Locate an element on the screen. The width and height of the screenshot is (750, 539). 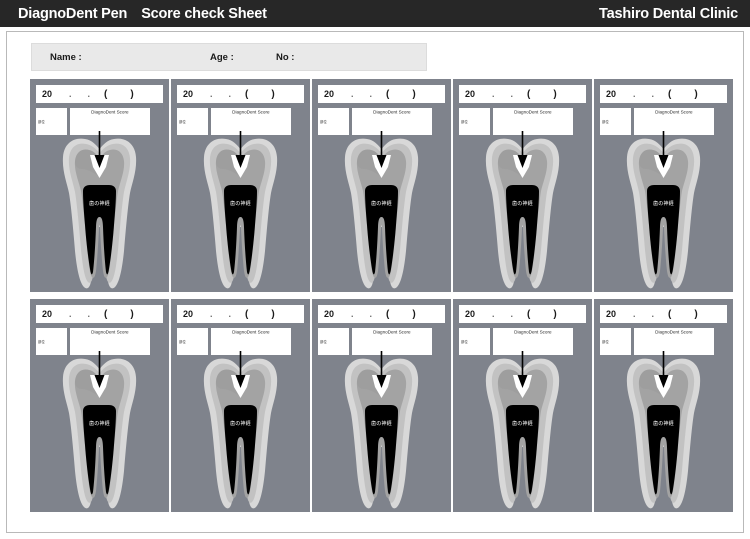
patient-number-label: No : is located at coordinates (285, 57).